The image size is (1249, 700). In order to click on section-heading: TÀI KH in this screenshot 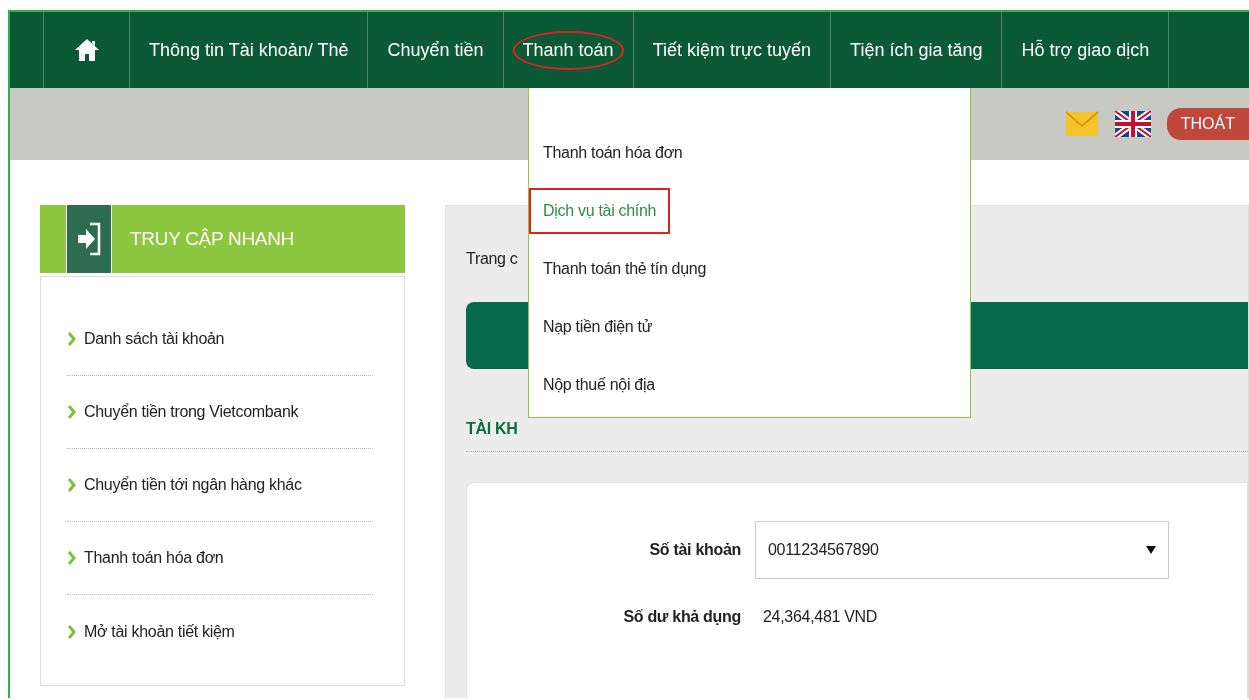, I will do `click(492, 428)`.